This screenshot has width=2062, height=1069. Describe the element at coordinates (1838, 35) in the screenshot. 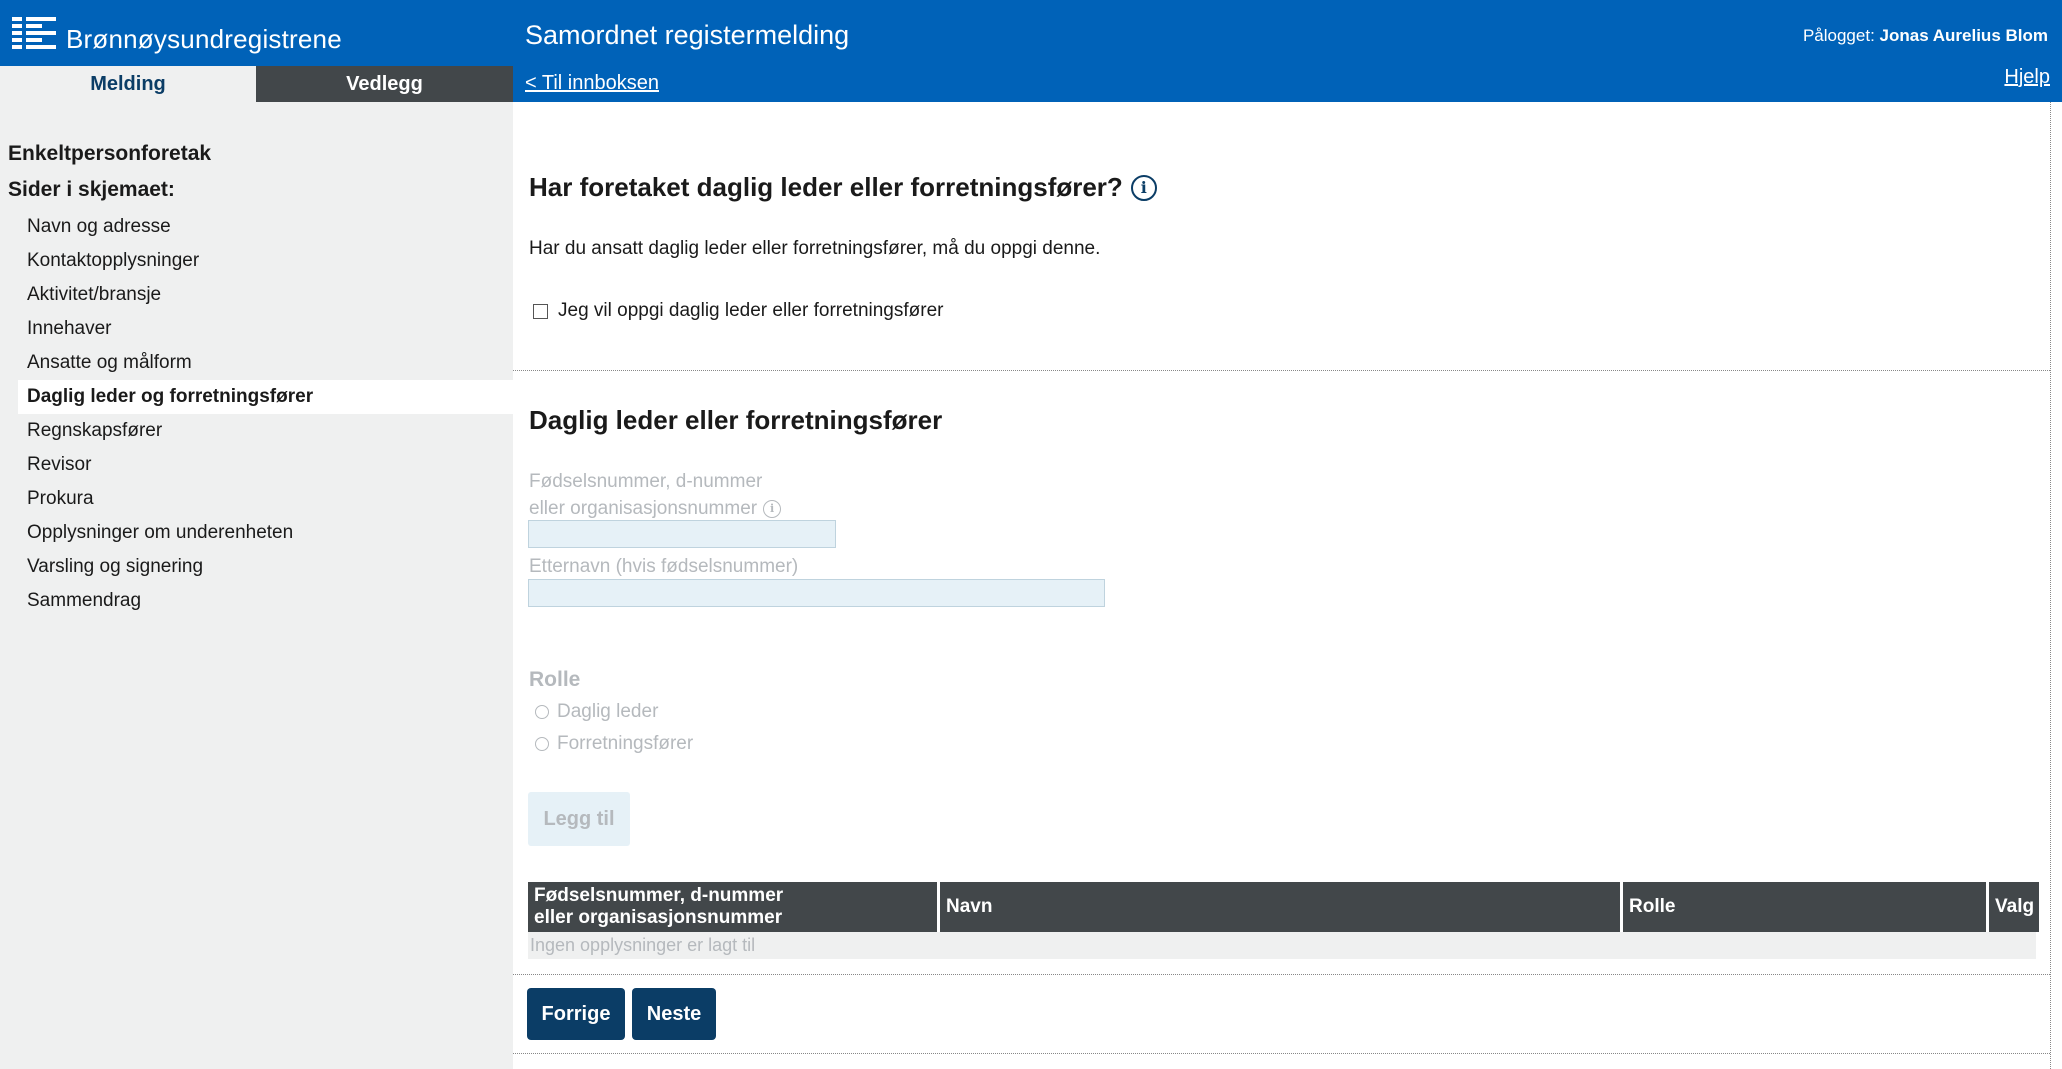

I see `user-prefix: Pålogget:` at that location.